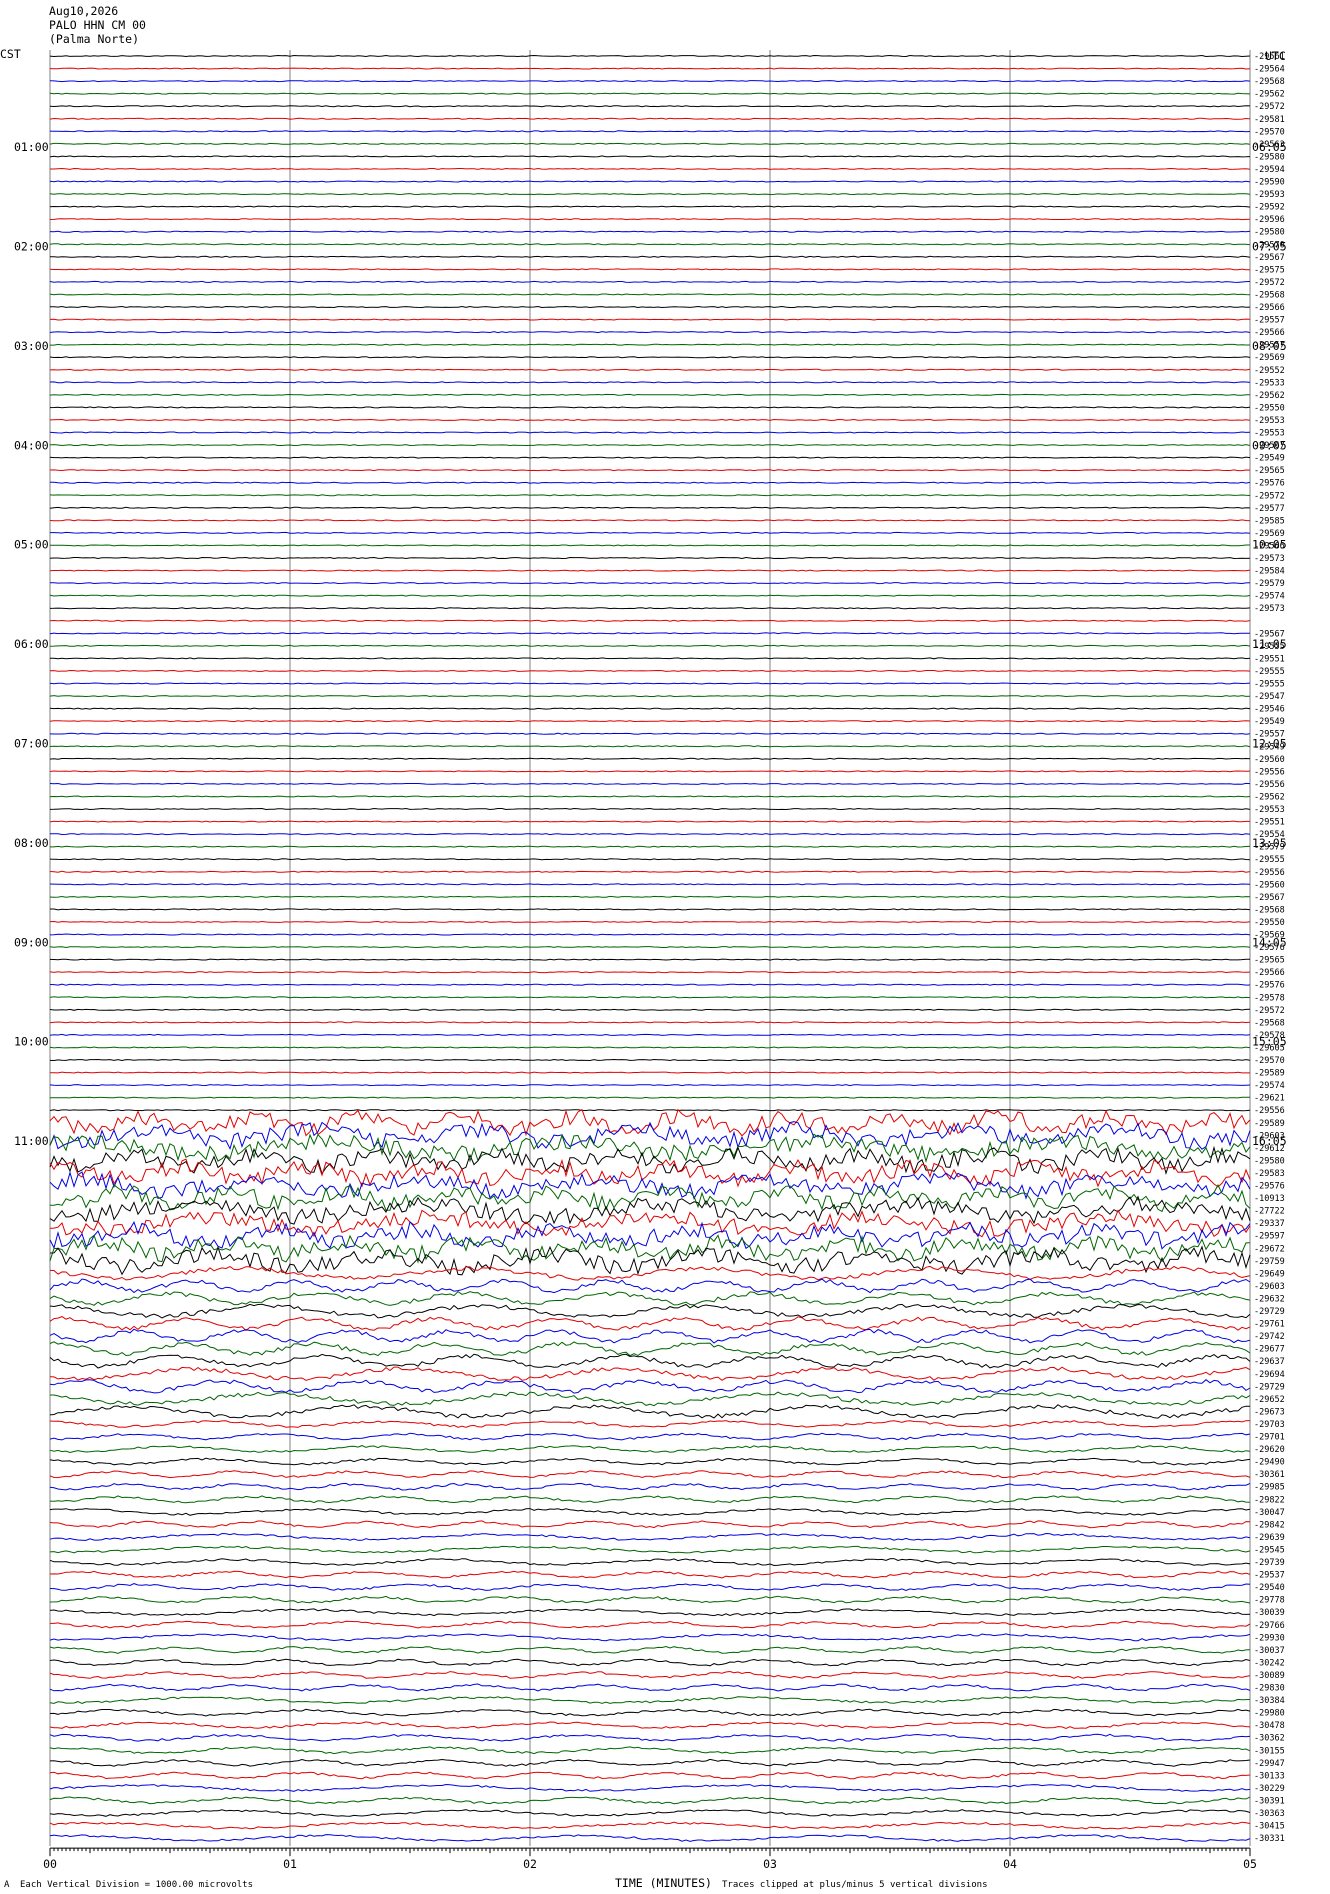 The image size is (1330, 1894). Describe the element at coordinates (1269, 697) in the screenshot. I see `trace-offset-label: -29547` at that location.